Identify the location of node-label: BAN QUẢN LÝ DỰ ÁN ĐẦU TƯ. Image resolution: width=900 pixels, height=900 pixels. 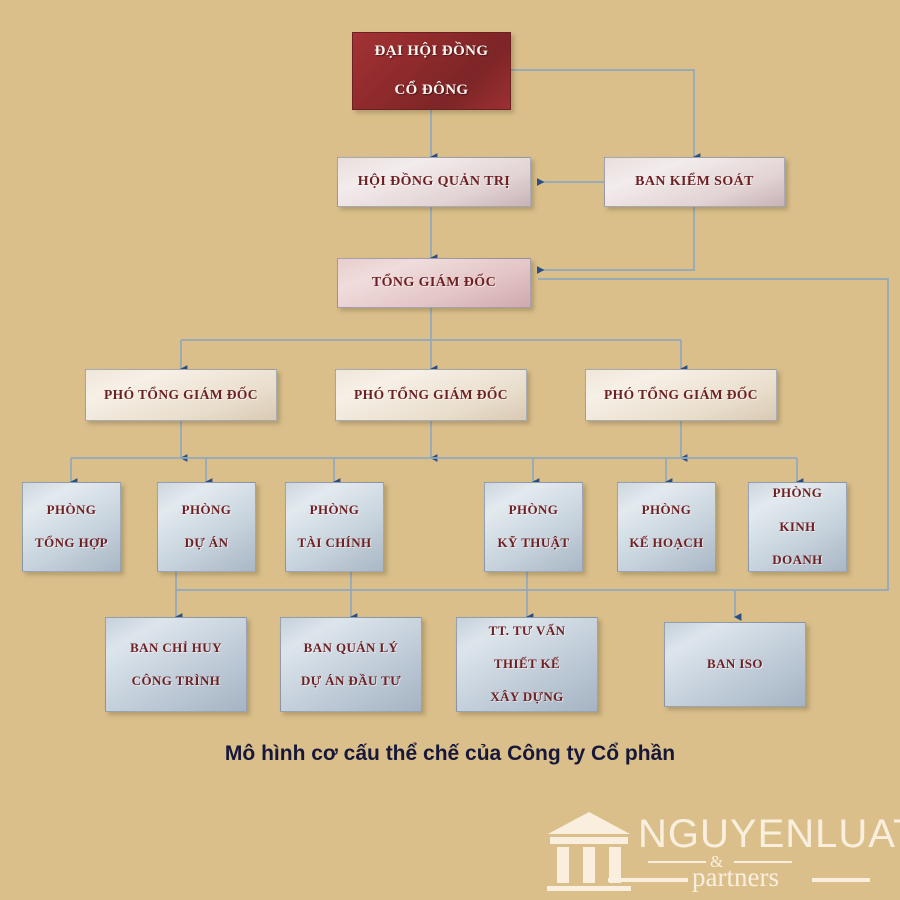
(351, 665).